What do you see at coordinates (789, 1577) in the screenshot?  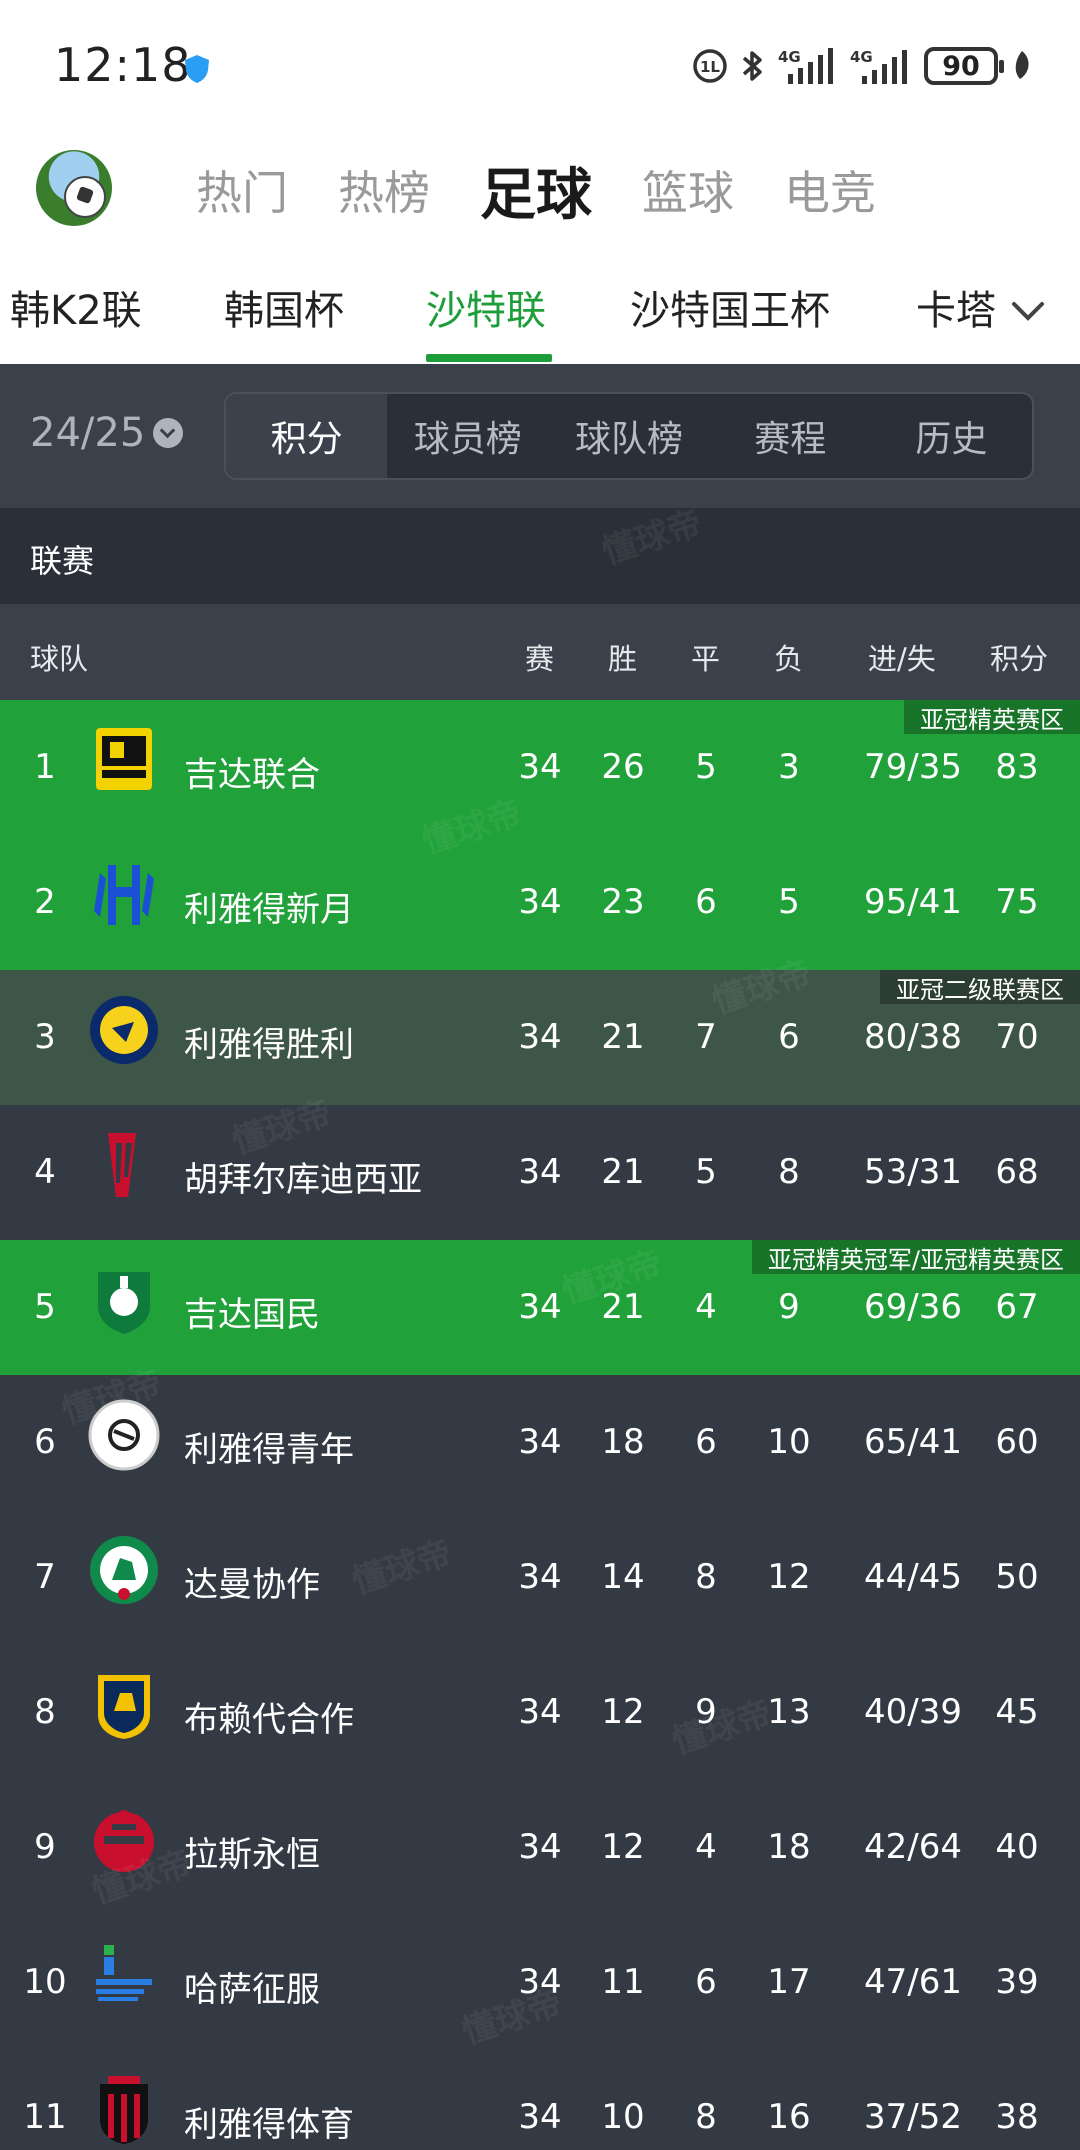 I see `team-lost: 12` at bounding box center [789, 1577].